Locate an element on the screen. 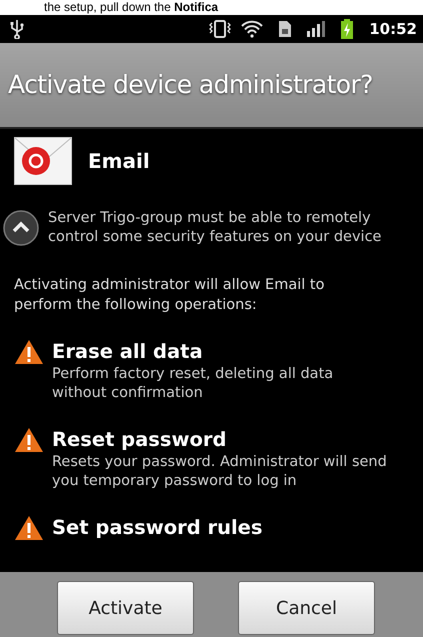  sim-card-icon is located at coordinates (285, 29).